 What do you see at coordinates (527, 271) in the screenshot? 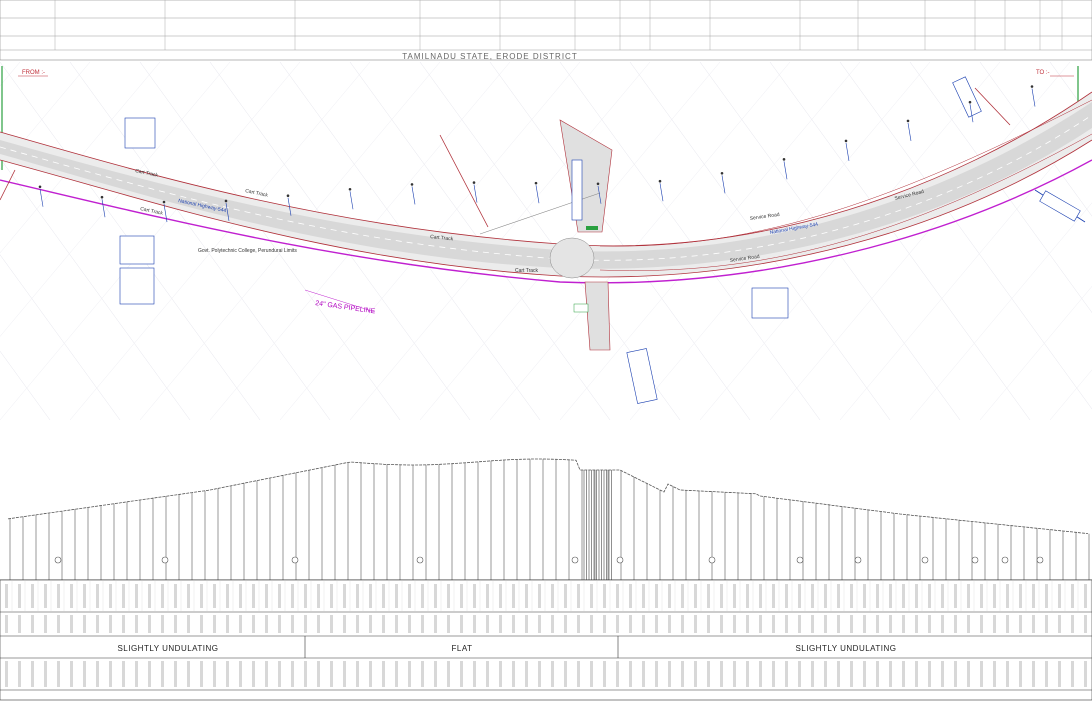
I see `cart-track-label: Cart Track` at bounding box center [527, 271].